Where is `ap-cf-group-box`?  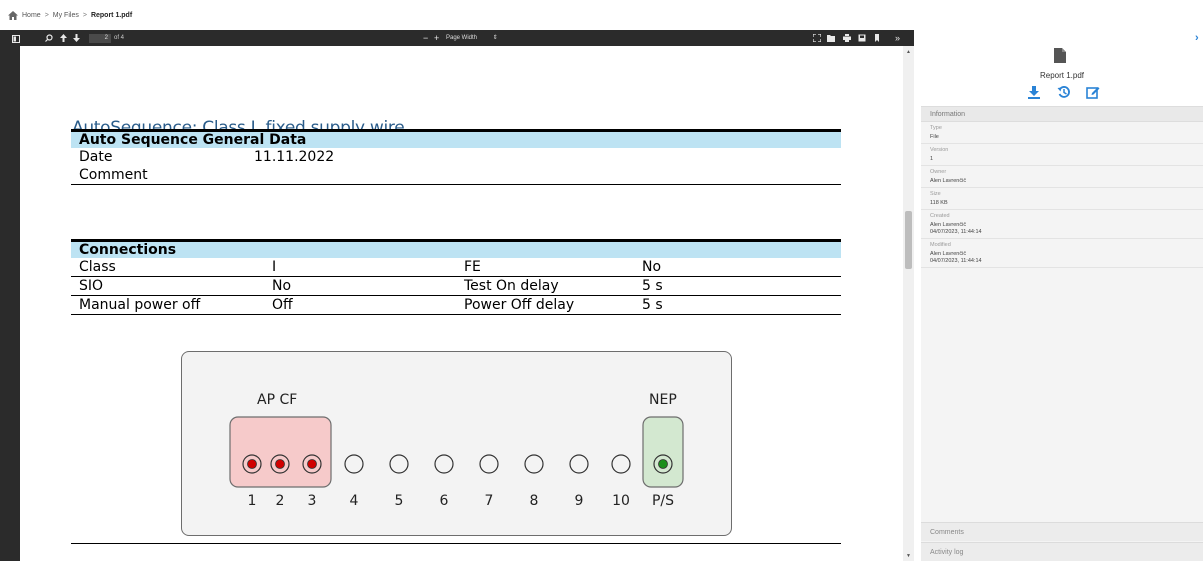 ap-cf-group-box is located at coordinates (280, 452).